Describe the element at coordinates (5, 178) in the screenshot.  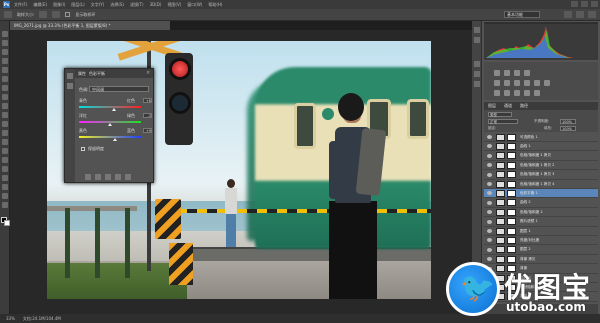
I see `path-select-icon` at that location.